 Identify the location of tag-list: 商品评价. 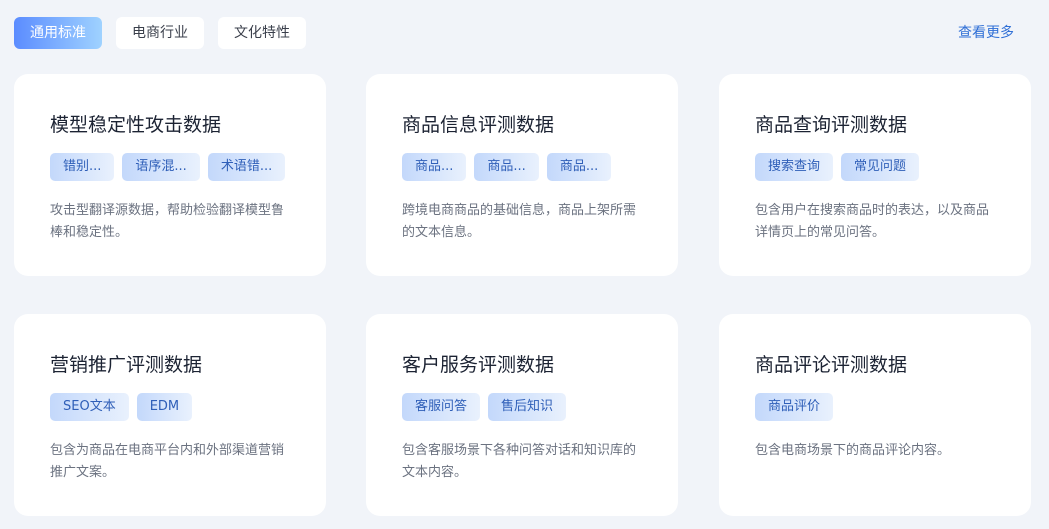
(875, 407).